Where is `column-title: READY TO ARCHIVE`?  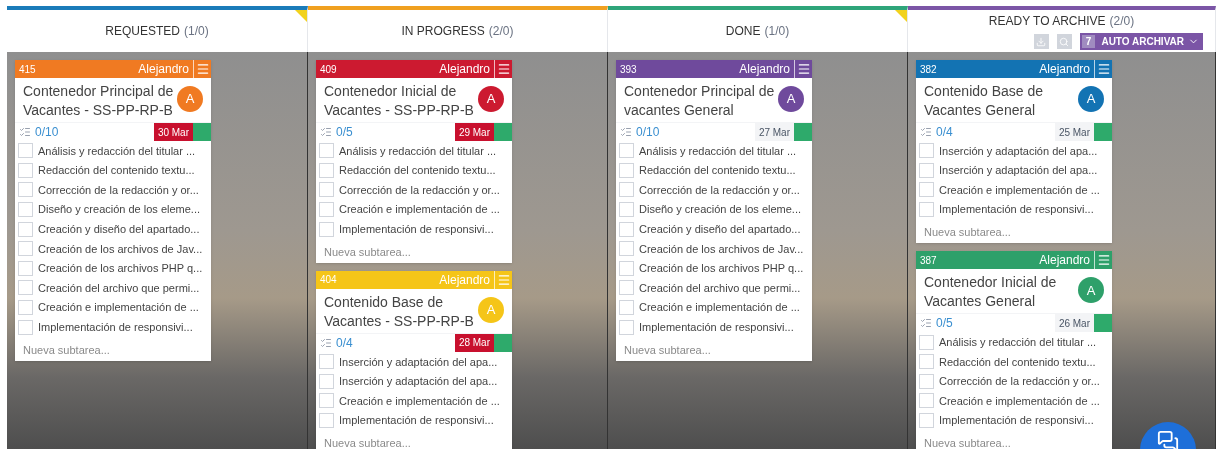
column-title: READY TO ARCHIVE is located at coordinates (1047, 21).